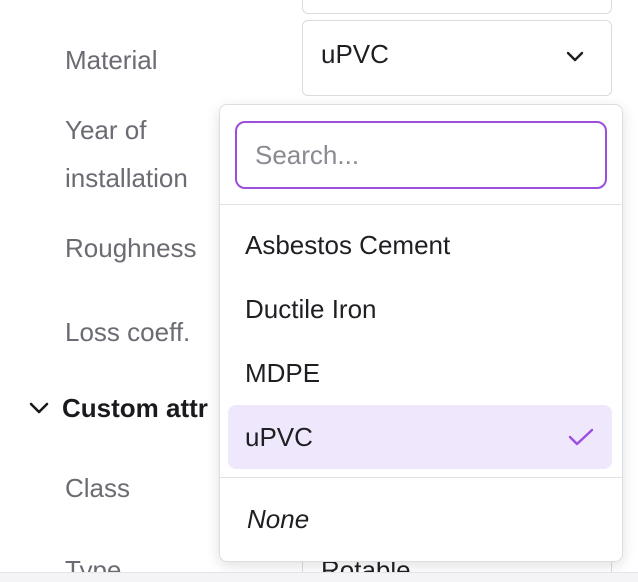  I want to click on material-label: Material, so click(111, 60).